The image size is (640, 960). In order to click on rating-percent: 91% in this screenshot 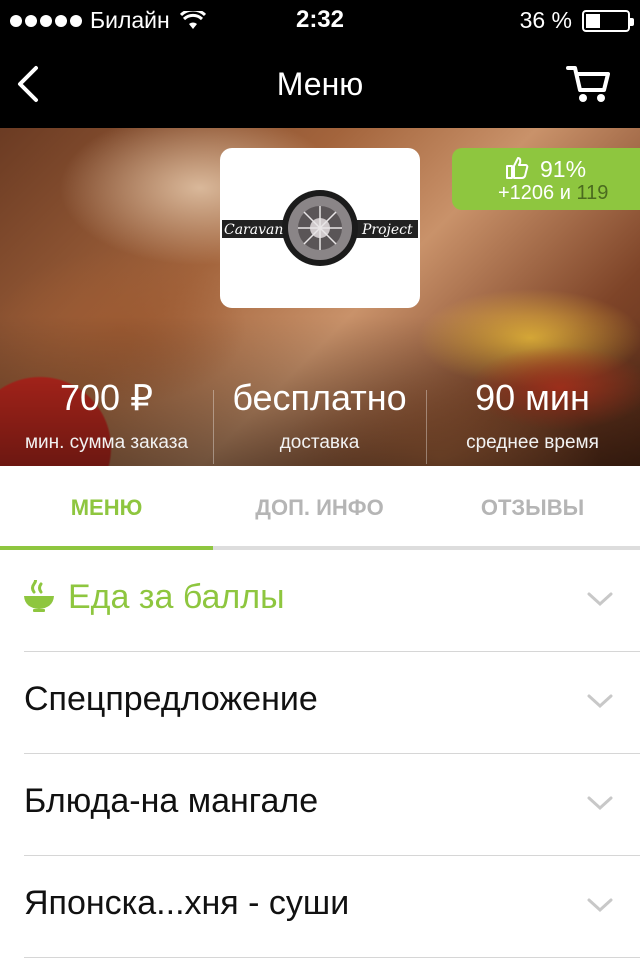, I will do `click(563, 169)`.